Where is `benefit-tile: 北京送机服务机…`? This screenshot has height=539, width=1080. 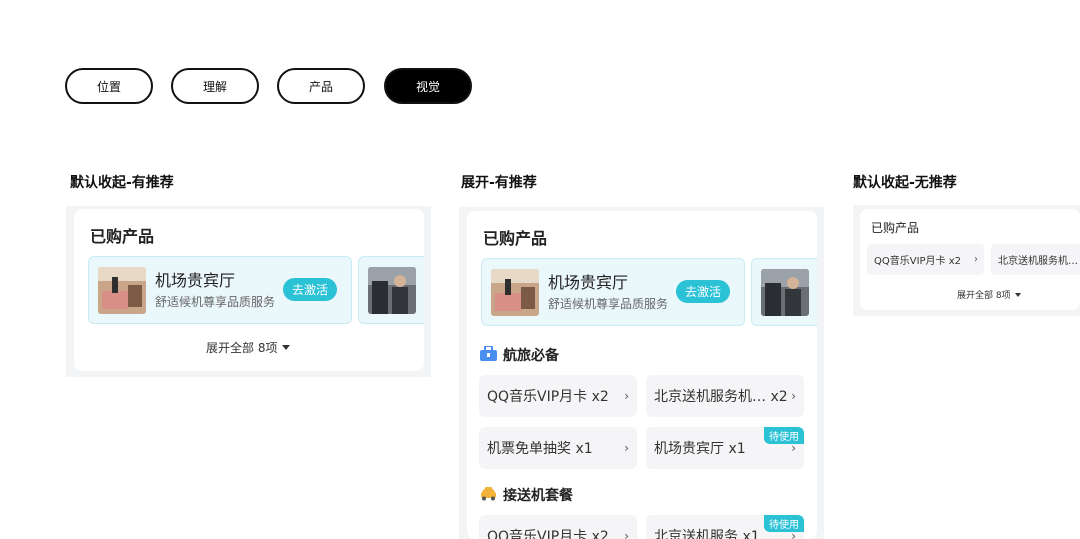 benefit-tile: 北京送机服务机… is located at coordinates (1035, 259).